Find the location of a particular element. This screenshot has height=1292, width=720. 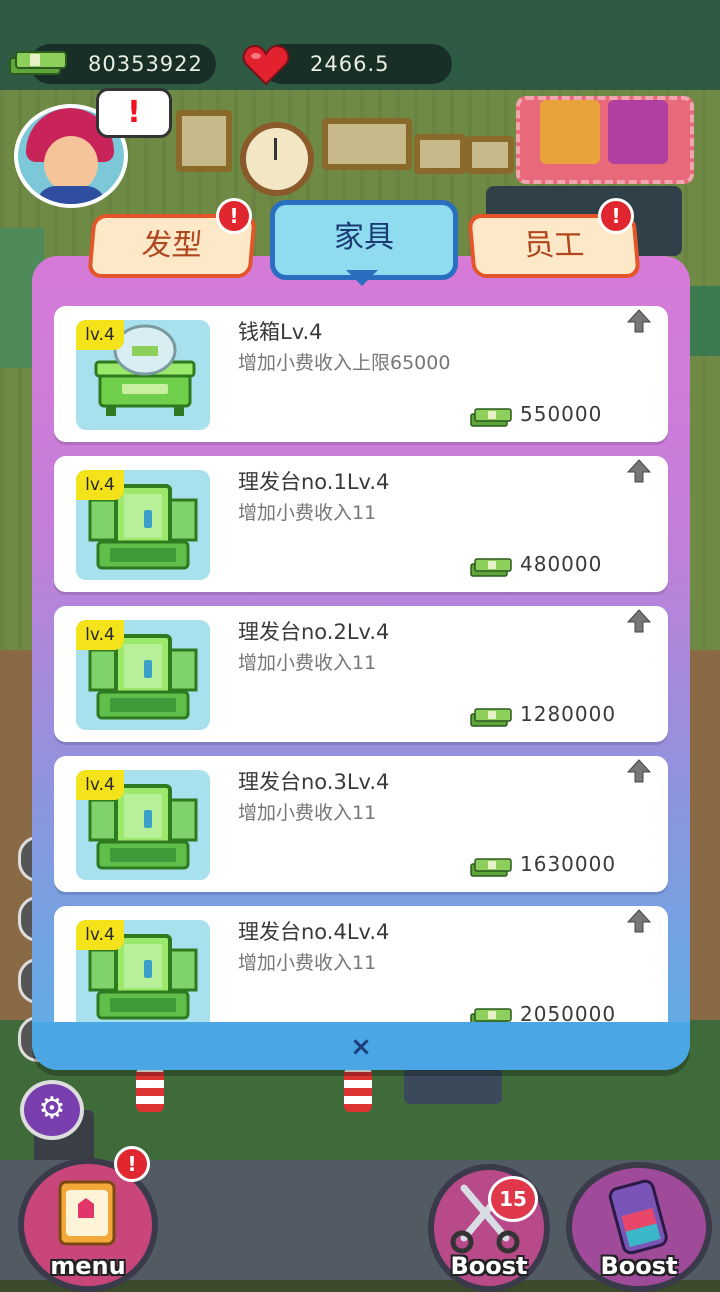

boost-battery-button: Boost is located at coordinates (639, 1227).